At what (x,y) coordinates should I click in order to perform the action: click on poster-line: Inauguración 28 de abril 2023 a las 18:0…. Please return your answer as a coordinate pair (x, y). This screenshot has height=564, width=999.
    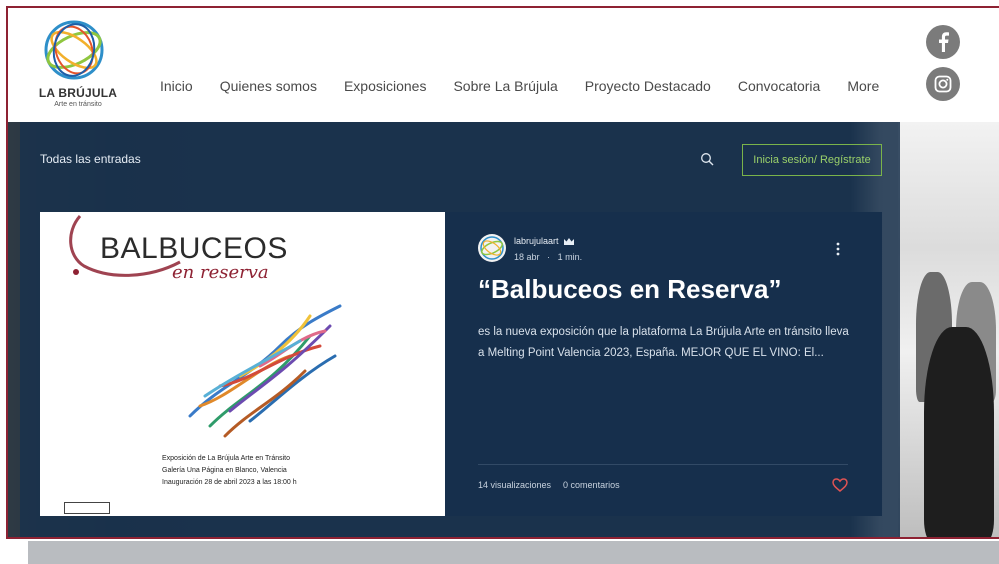
    Looking at the image, I should click on (229, 482).